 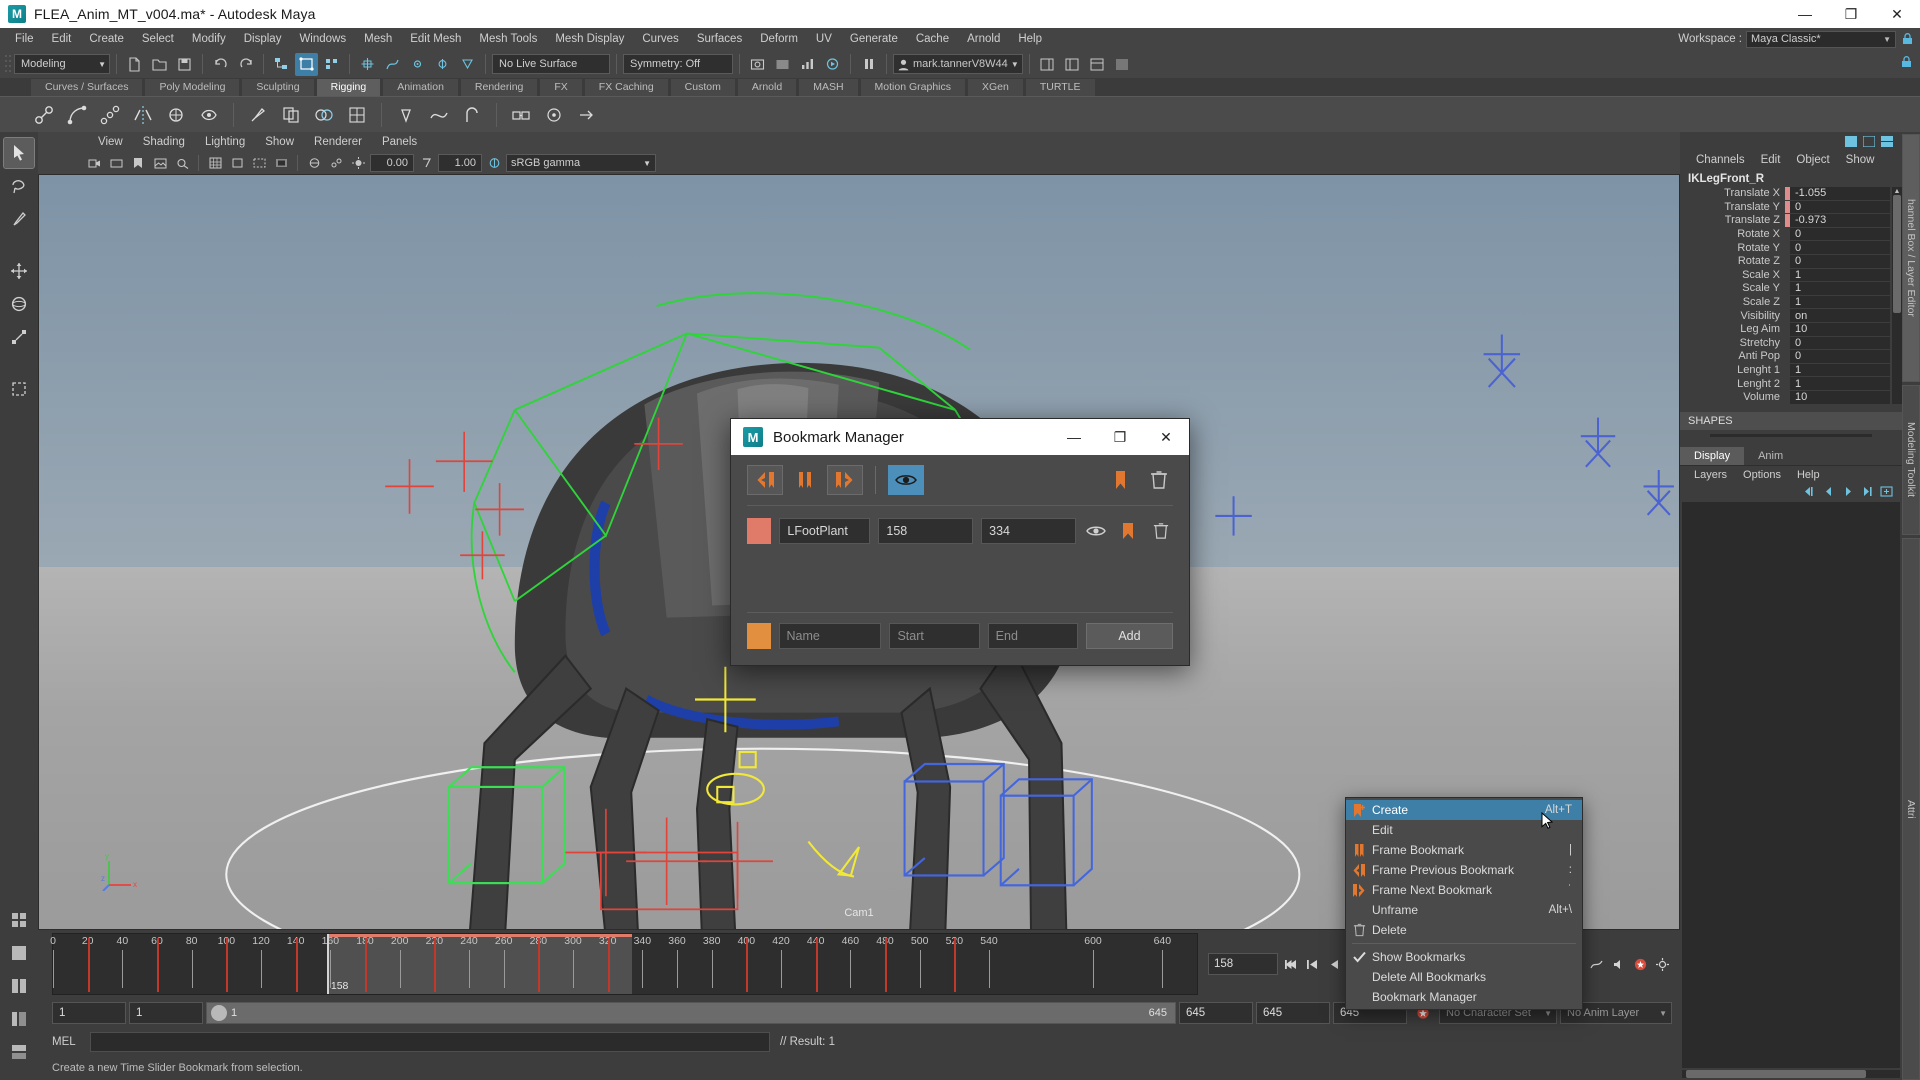 What do you see at coordinates (765, 480) in the screenshot?
I see `frame-previous-bookmark-button` at bounding box center [765, 480].